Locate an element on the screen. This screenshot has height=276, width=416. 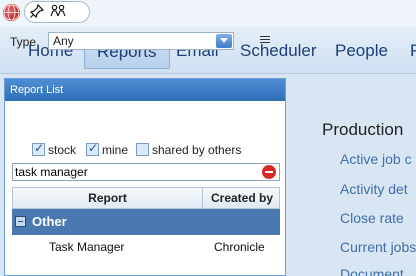
globe-lines-icon is located at coordinates (11, 12).